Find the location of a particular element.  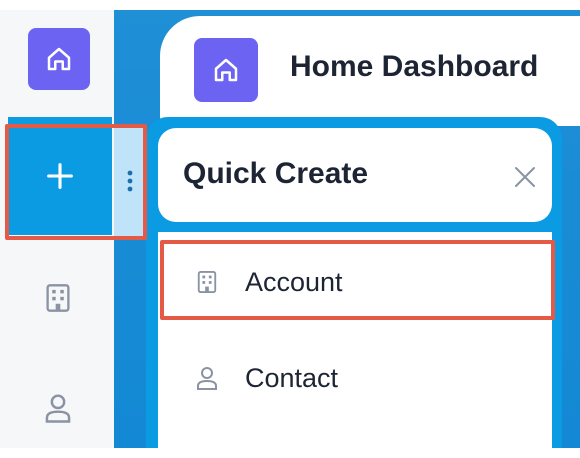

more-vertical-icon is located at coordinates (130, 181).